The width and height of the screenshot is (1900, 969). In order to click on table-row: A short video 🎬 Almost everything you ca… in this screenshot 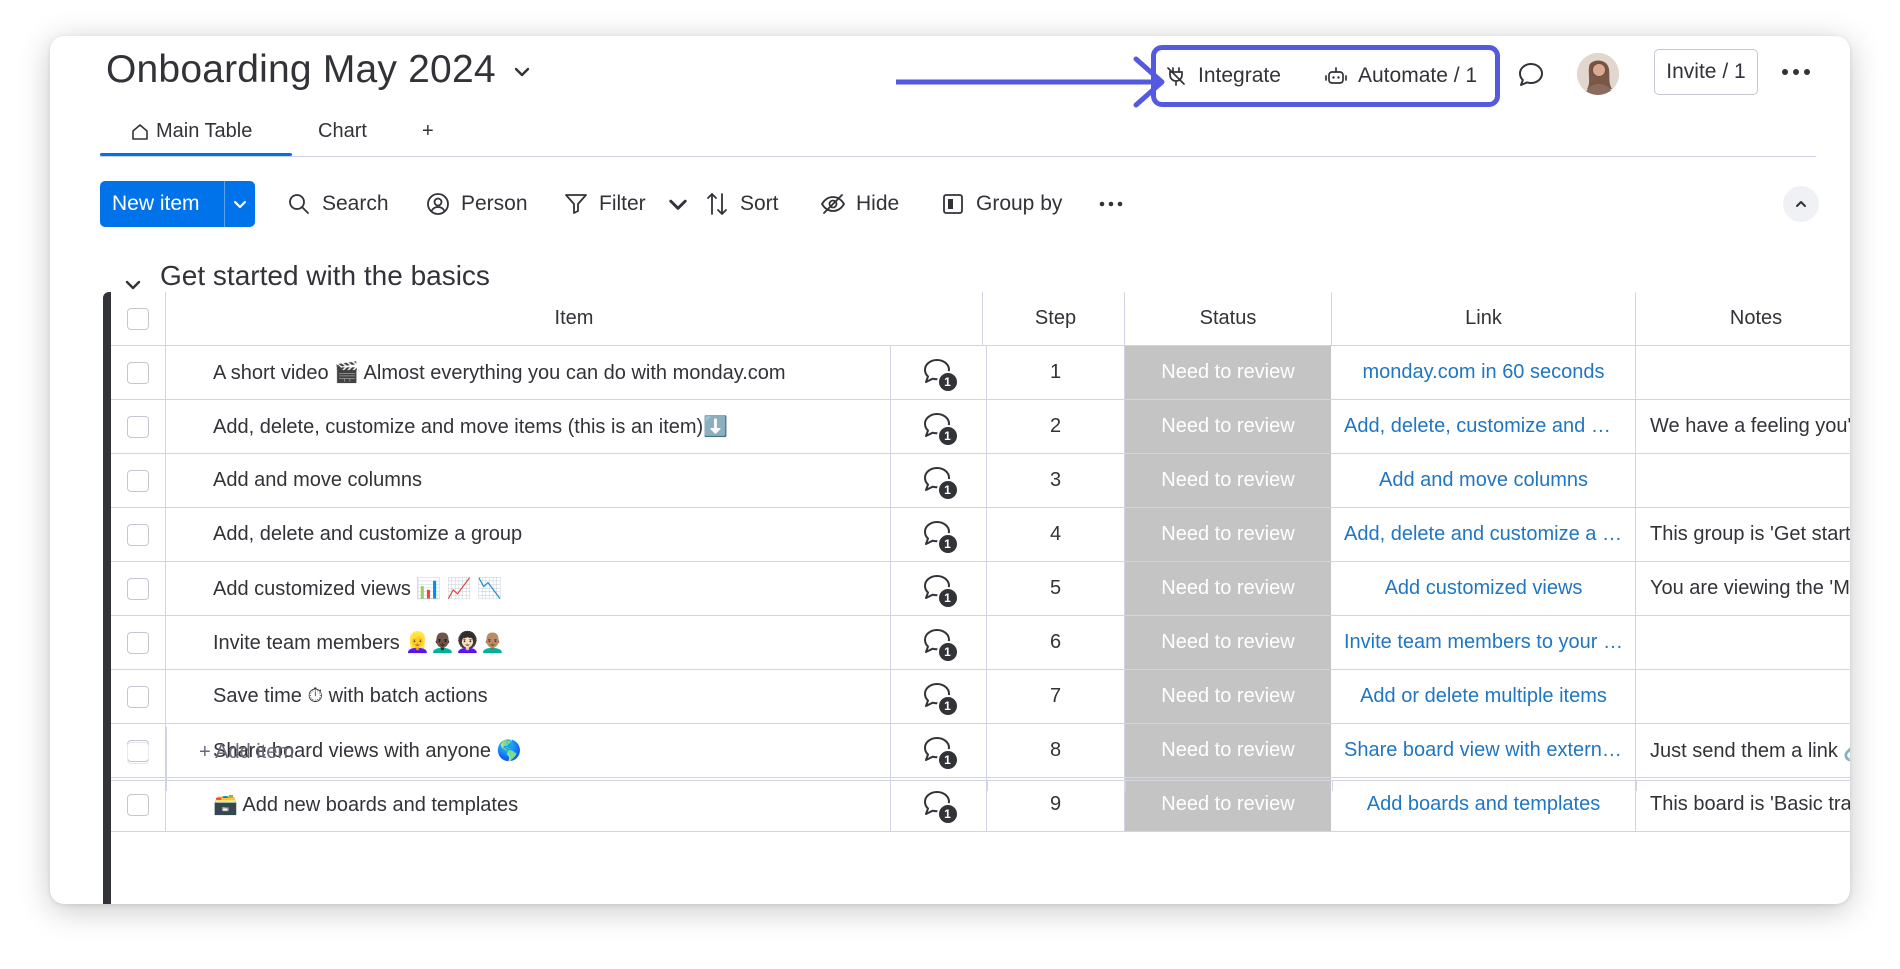, I will do `click(980, 373)`.